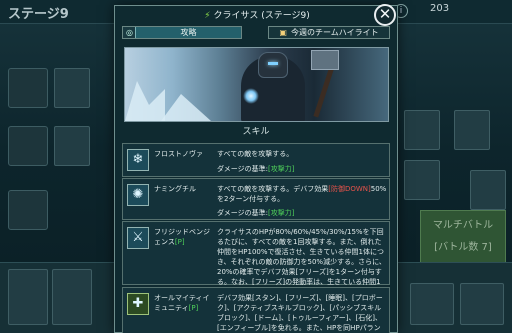 The height and width of the screenshot is (333, 512). I want to click on boss-banner-image, so click(256, 84).